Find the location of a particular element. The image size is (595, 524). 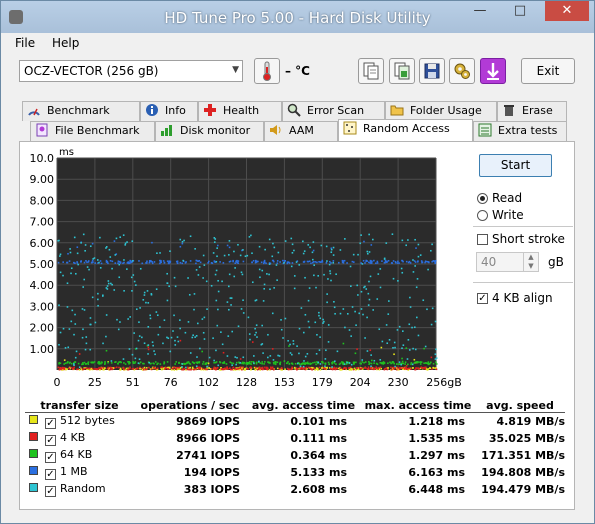

save-button is located at coordinates (432, 71).